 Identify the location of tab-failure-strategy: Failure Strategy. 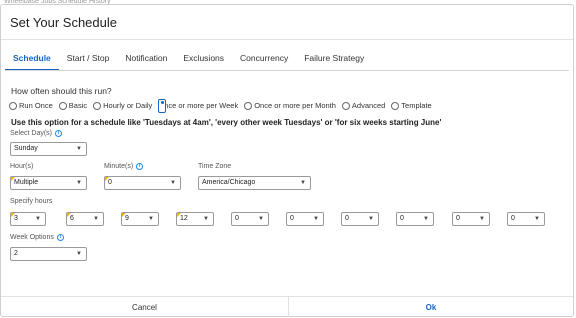
(334, 60).